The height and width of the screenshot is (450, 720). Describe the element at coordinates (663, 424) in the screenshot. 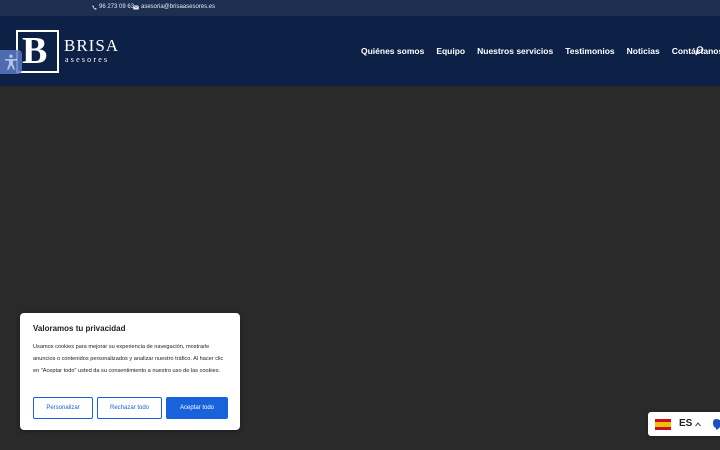

I see `spain-flag-icon` at that location.